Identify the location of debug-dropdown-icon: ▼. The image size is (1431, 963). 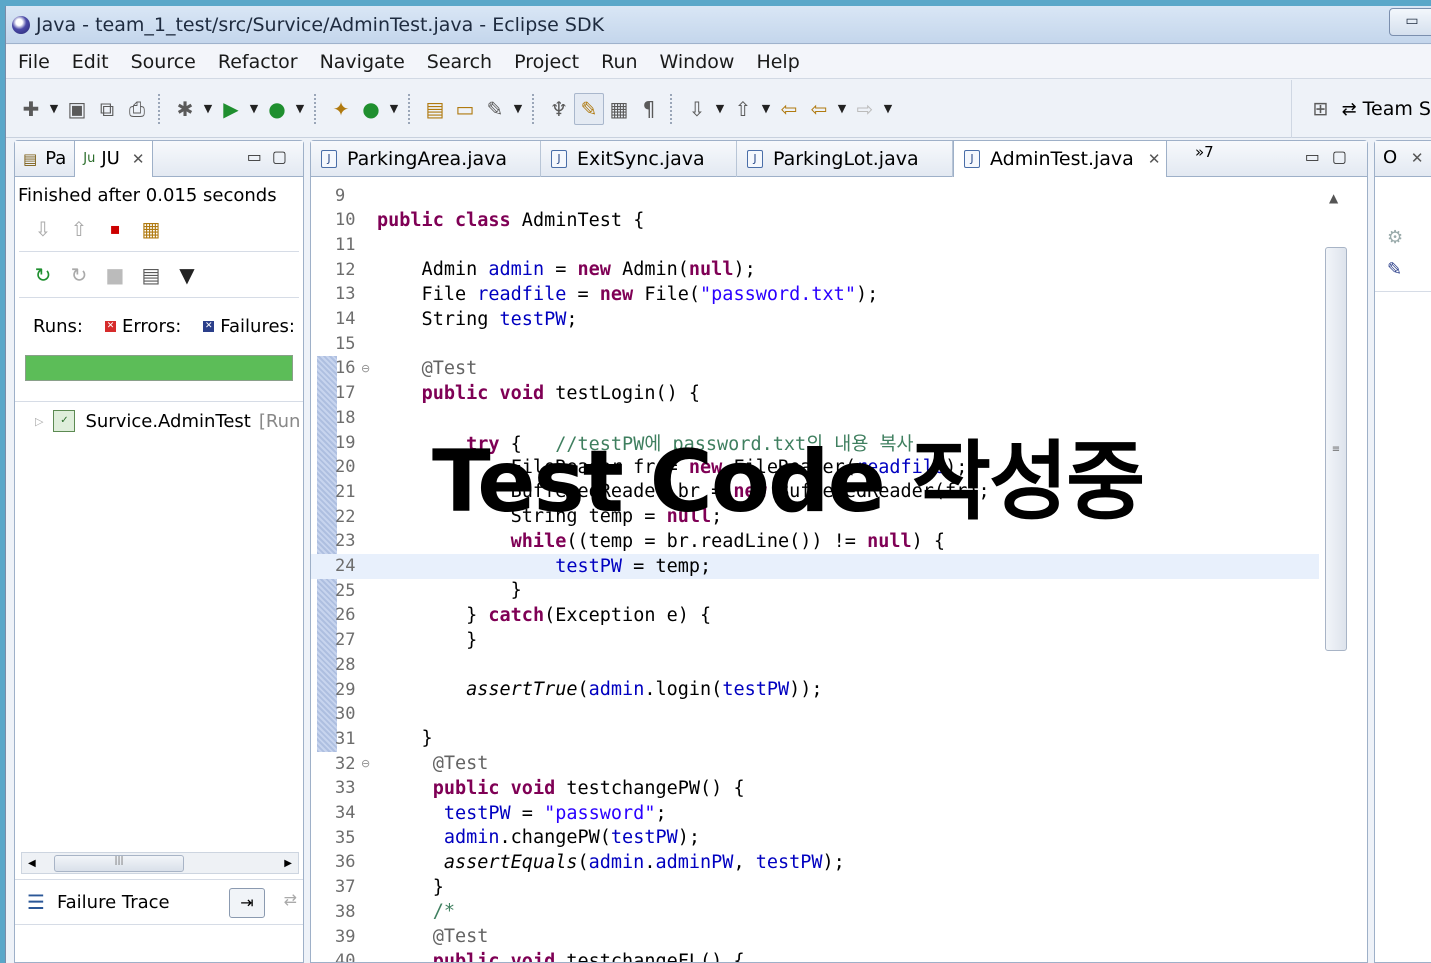
(208, 109).